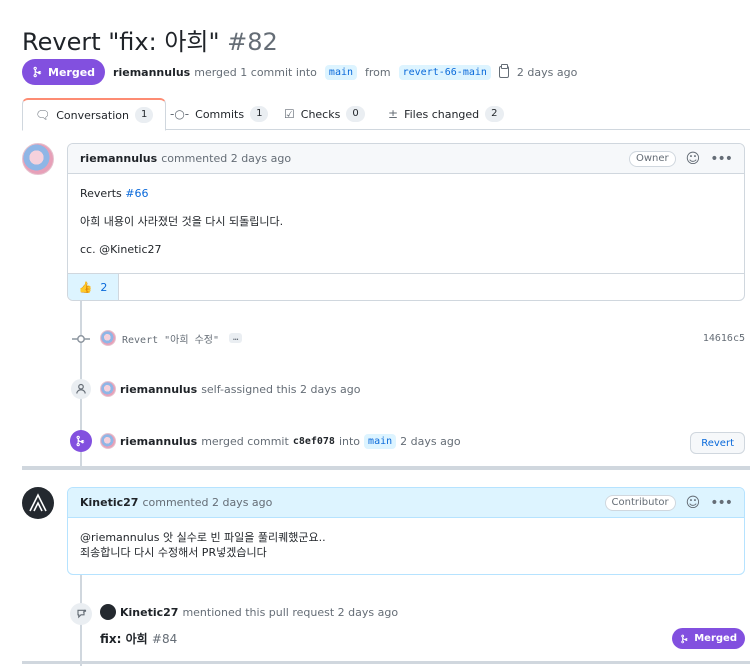  I want to click on tab-files-changed: ± Files changed 2, so click(446, 114).